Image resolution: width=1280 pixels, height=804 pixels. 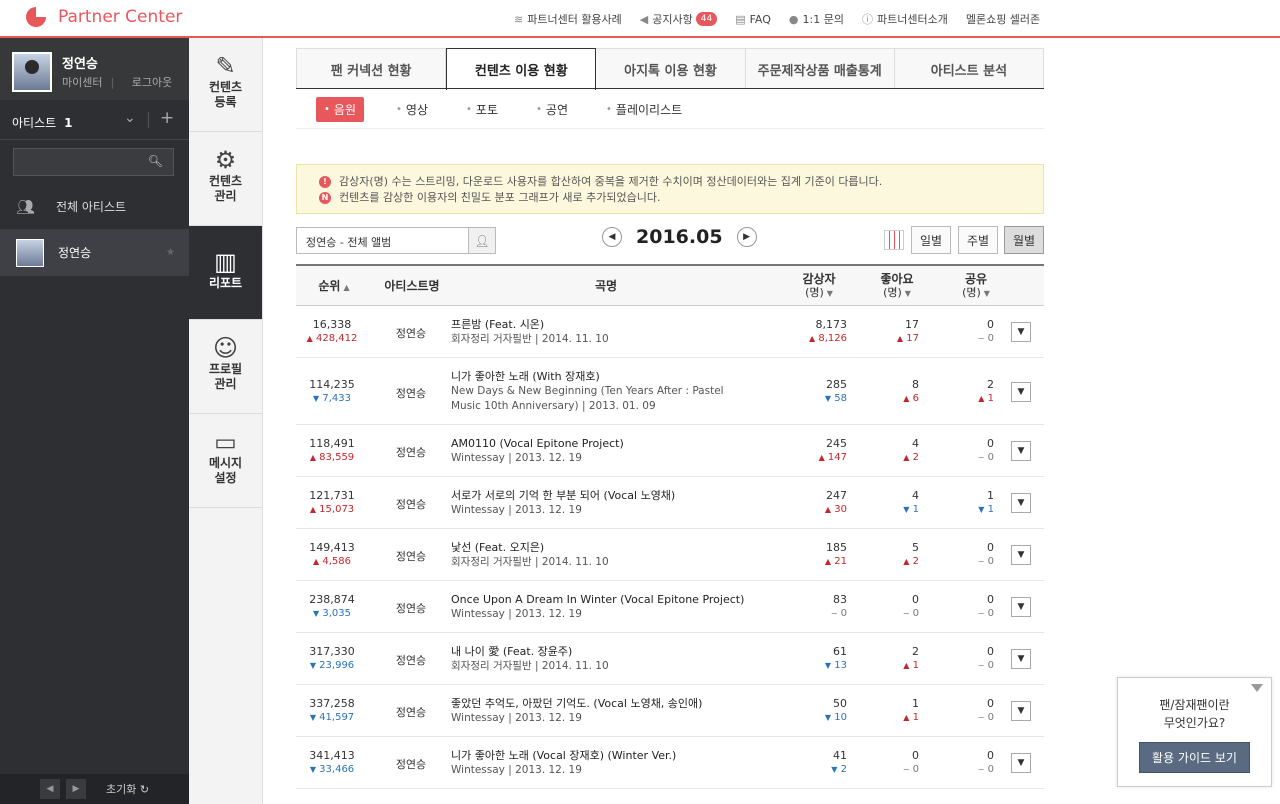 What do you see at coordinates (816, 19) in the screenshot?
I see `nav-inquiry: ● 1:1 문의` at bounding box center [816, 19].